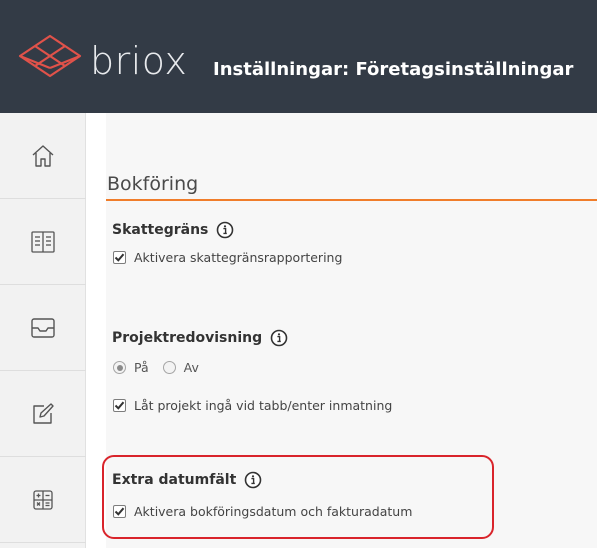 Image resolution: width=597 pixels, height=548 pixels. I want to click on ledger-book-icon, so click(43, 241).